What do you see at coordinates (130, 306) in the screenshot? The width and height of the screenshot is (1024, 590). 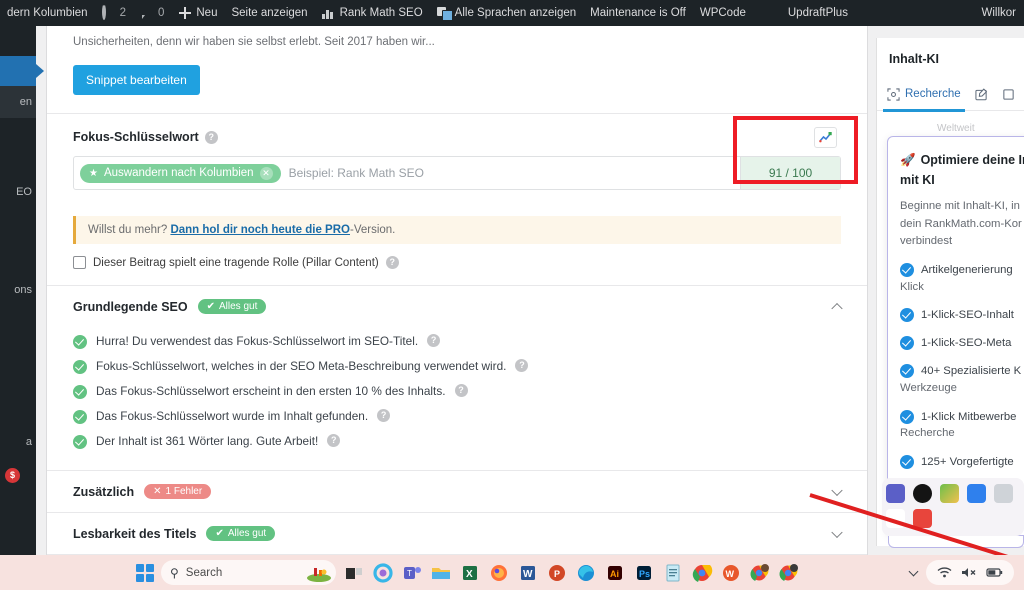 I see `section-basic-seo-title: Grundlegende SEO` at bounding box center [130, 306].